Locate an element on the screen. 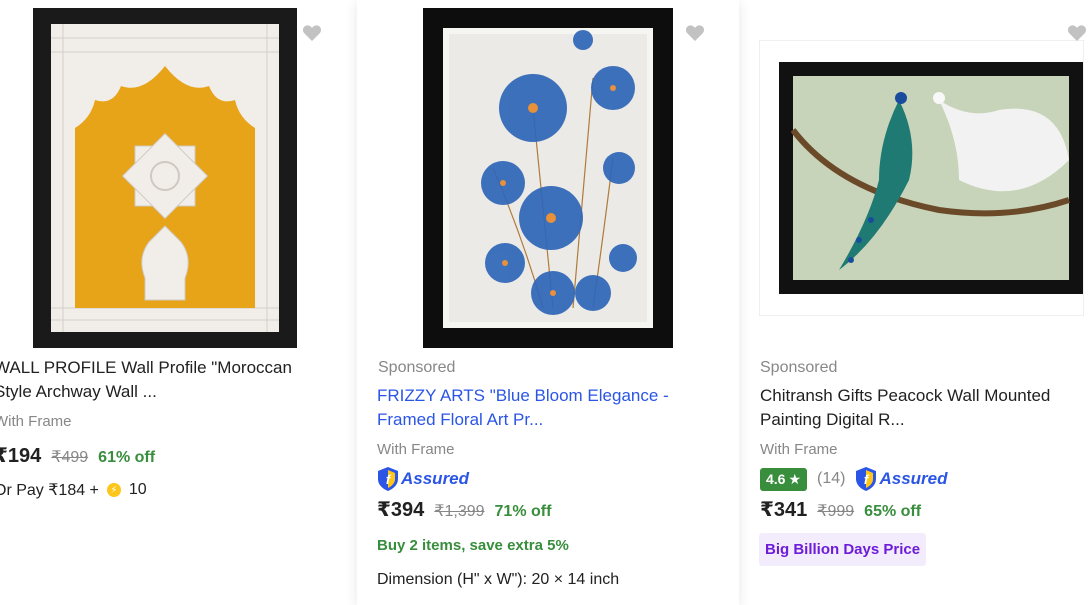  original-price: ₹999 is located at coordinates (836, 511).